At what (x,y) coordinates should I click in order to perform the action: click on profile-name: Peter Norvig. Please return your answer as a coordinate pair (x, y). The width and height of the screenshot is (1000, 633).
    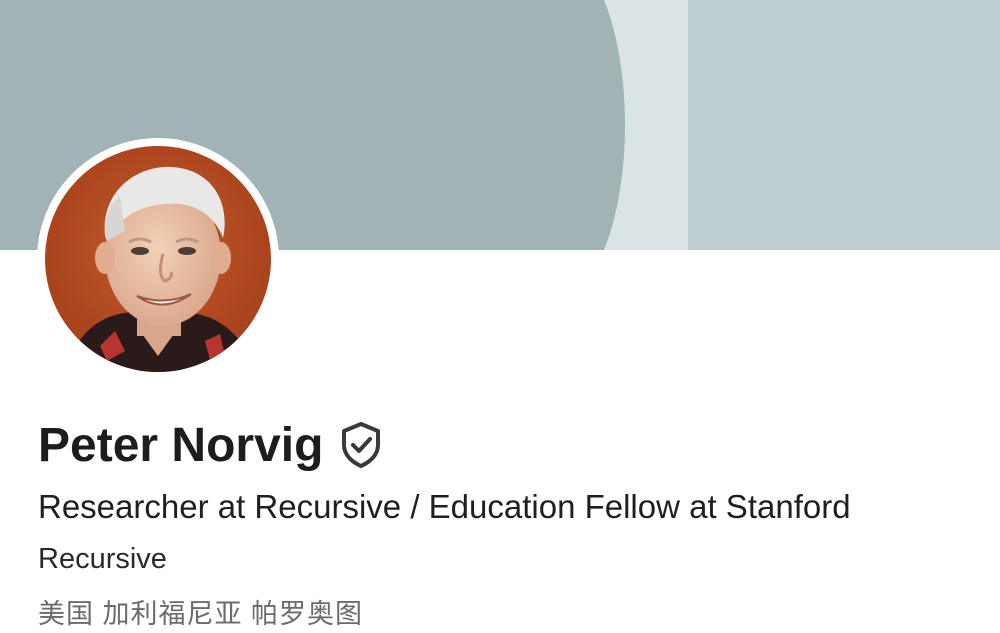
    Looking at the image, I should click on (181, 445).